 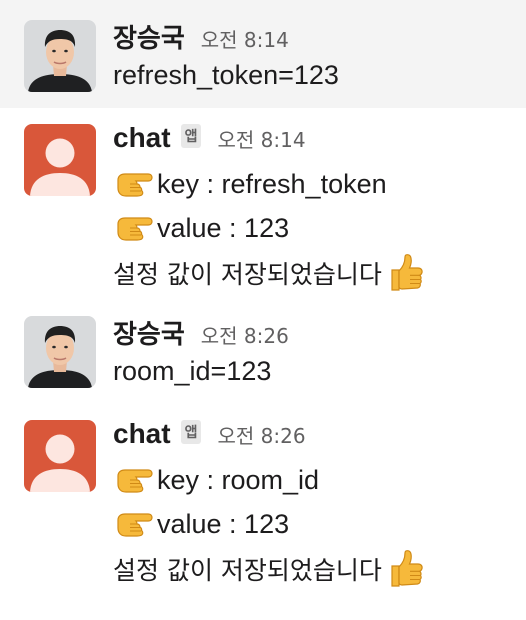 What do you see at coordinates (192, 371) in the screenshot?
I see `message-text: room_id=123` at bounding box center [192, 371].